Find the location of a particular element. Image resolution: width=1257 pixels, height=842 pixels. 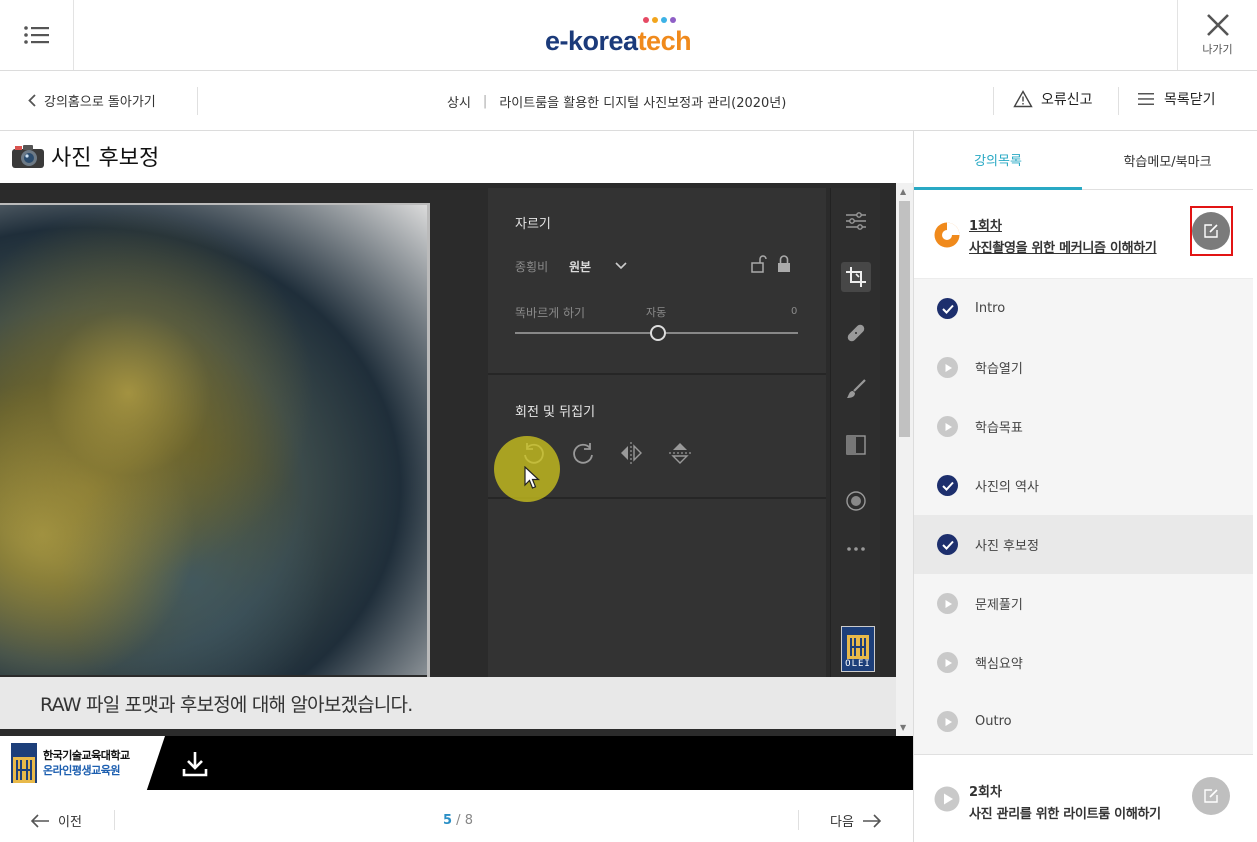

flip-vertical-icon is located at coordinates (680, 453).